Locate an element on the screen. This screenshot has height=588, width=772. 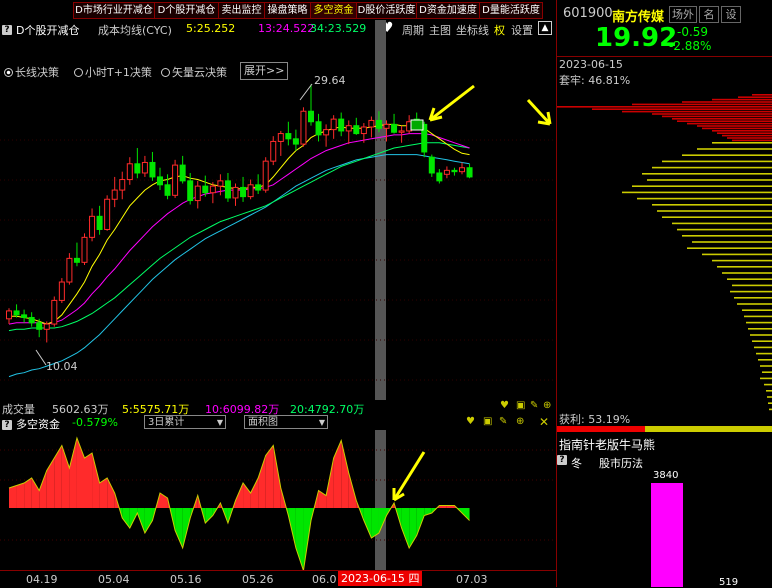
bar2-value: 519 is located at coordinates (729, 582).